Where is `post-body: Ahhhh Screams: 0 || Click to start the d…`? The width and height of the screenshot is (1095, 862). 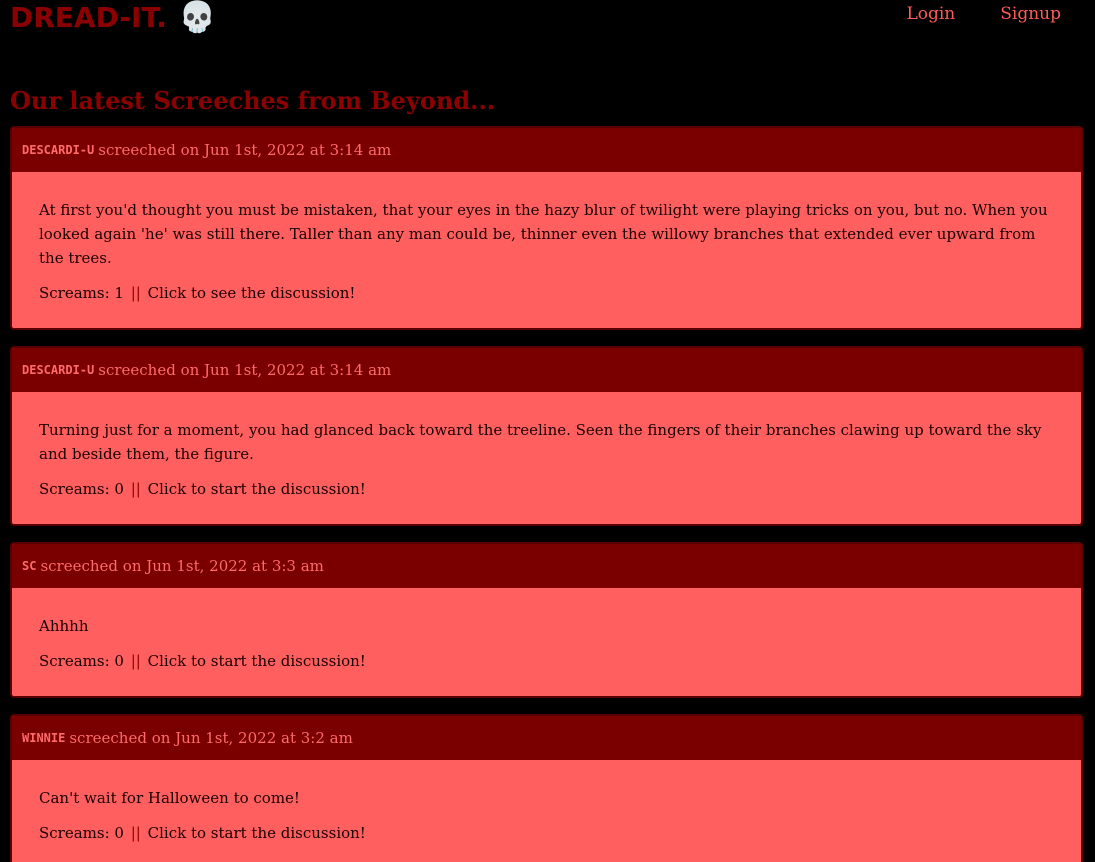
post-body: Ahhhh Screams: 0 || Click to start the d… is located at coordinates (546, 642).